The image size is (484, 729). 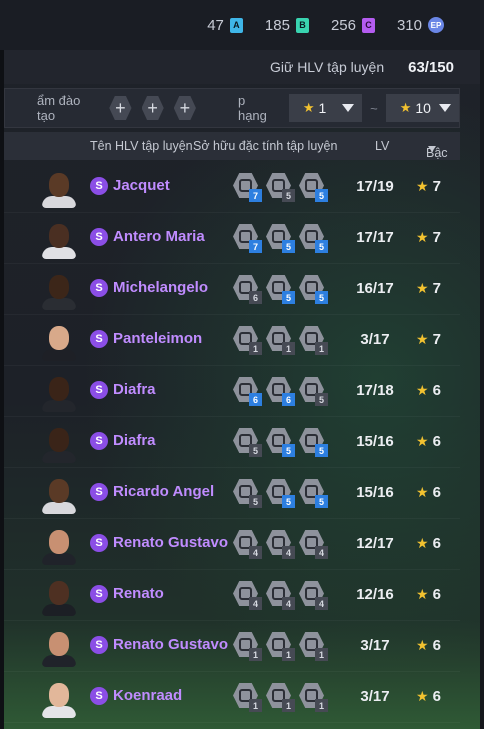 I want to click on coach-row: S Koenraad 1 1 1 3/17 ★ 6, so click(x=232, y=697).